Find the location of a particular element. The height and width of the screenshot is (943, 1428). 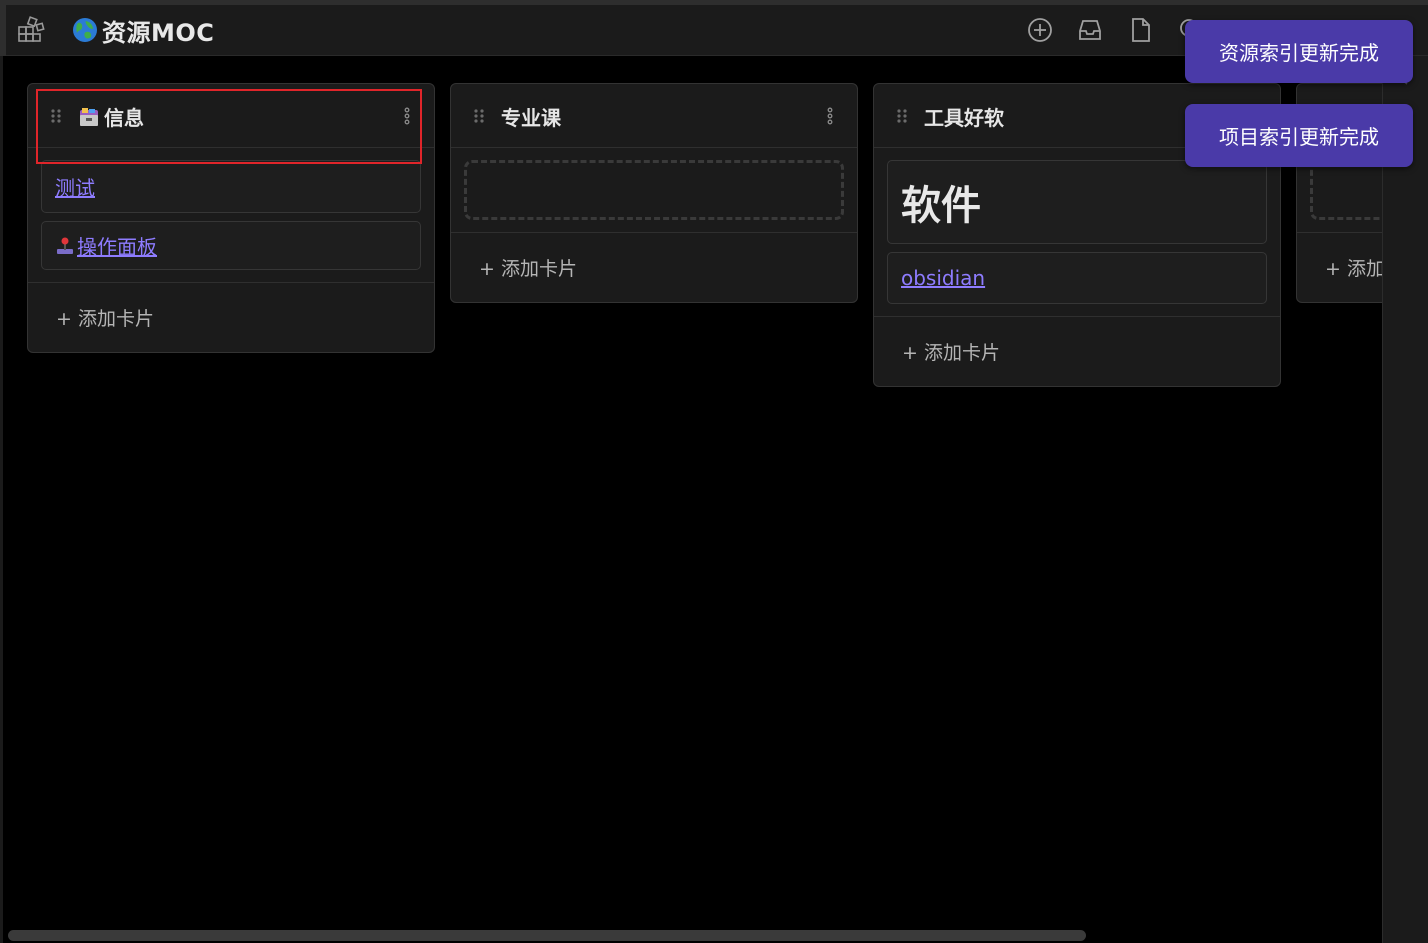

toast-text: 项目索引更新完成 is located at coordinates (1299, 137).